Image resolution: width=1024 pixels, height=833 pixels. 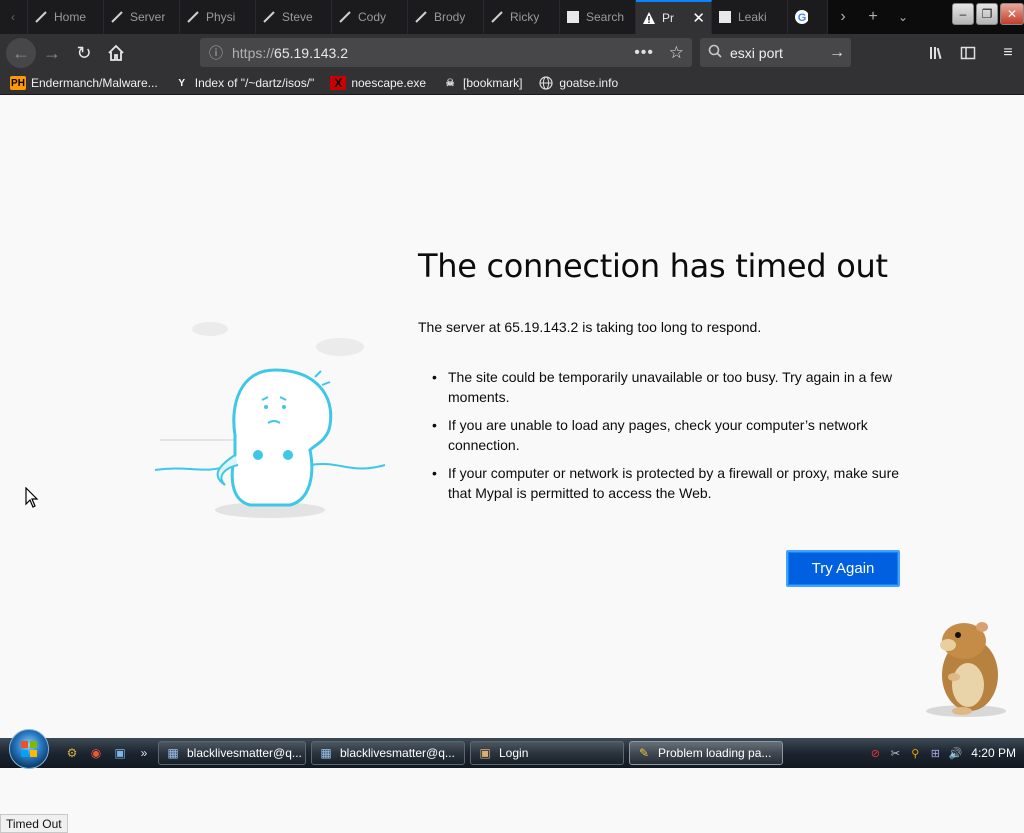 I want to click on tab-cody: Cody, so click(x=370, y=17).